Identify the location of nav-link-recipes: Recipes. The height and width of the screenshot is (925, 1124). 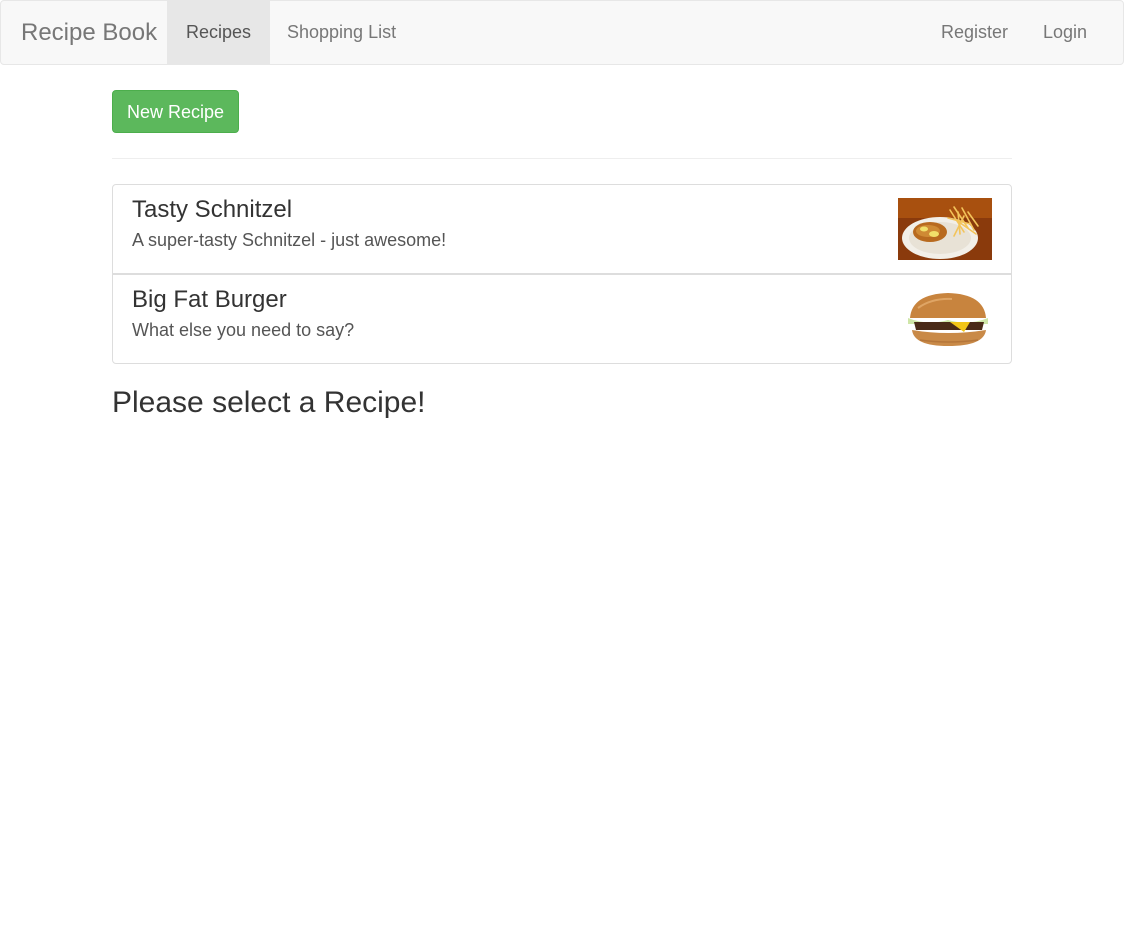
(219, 32).